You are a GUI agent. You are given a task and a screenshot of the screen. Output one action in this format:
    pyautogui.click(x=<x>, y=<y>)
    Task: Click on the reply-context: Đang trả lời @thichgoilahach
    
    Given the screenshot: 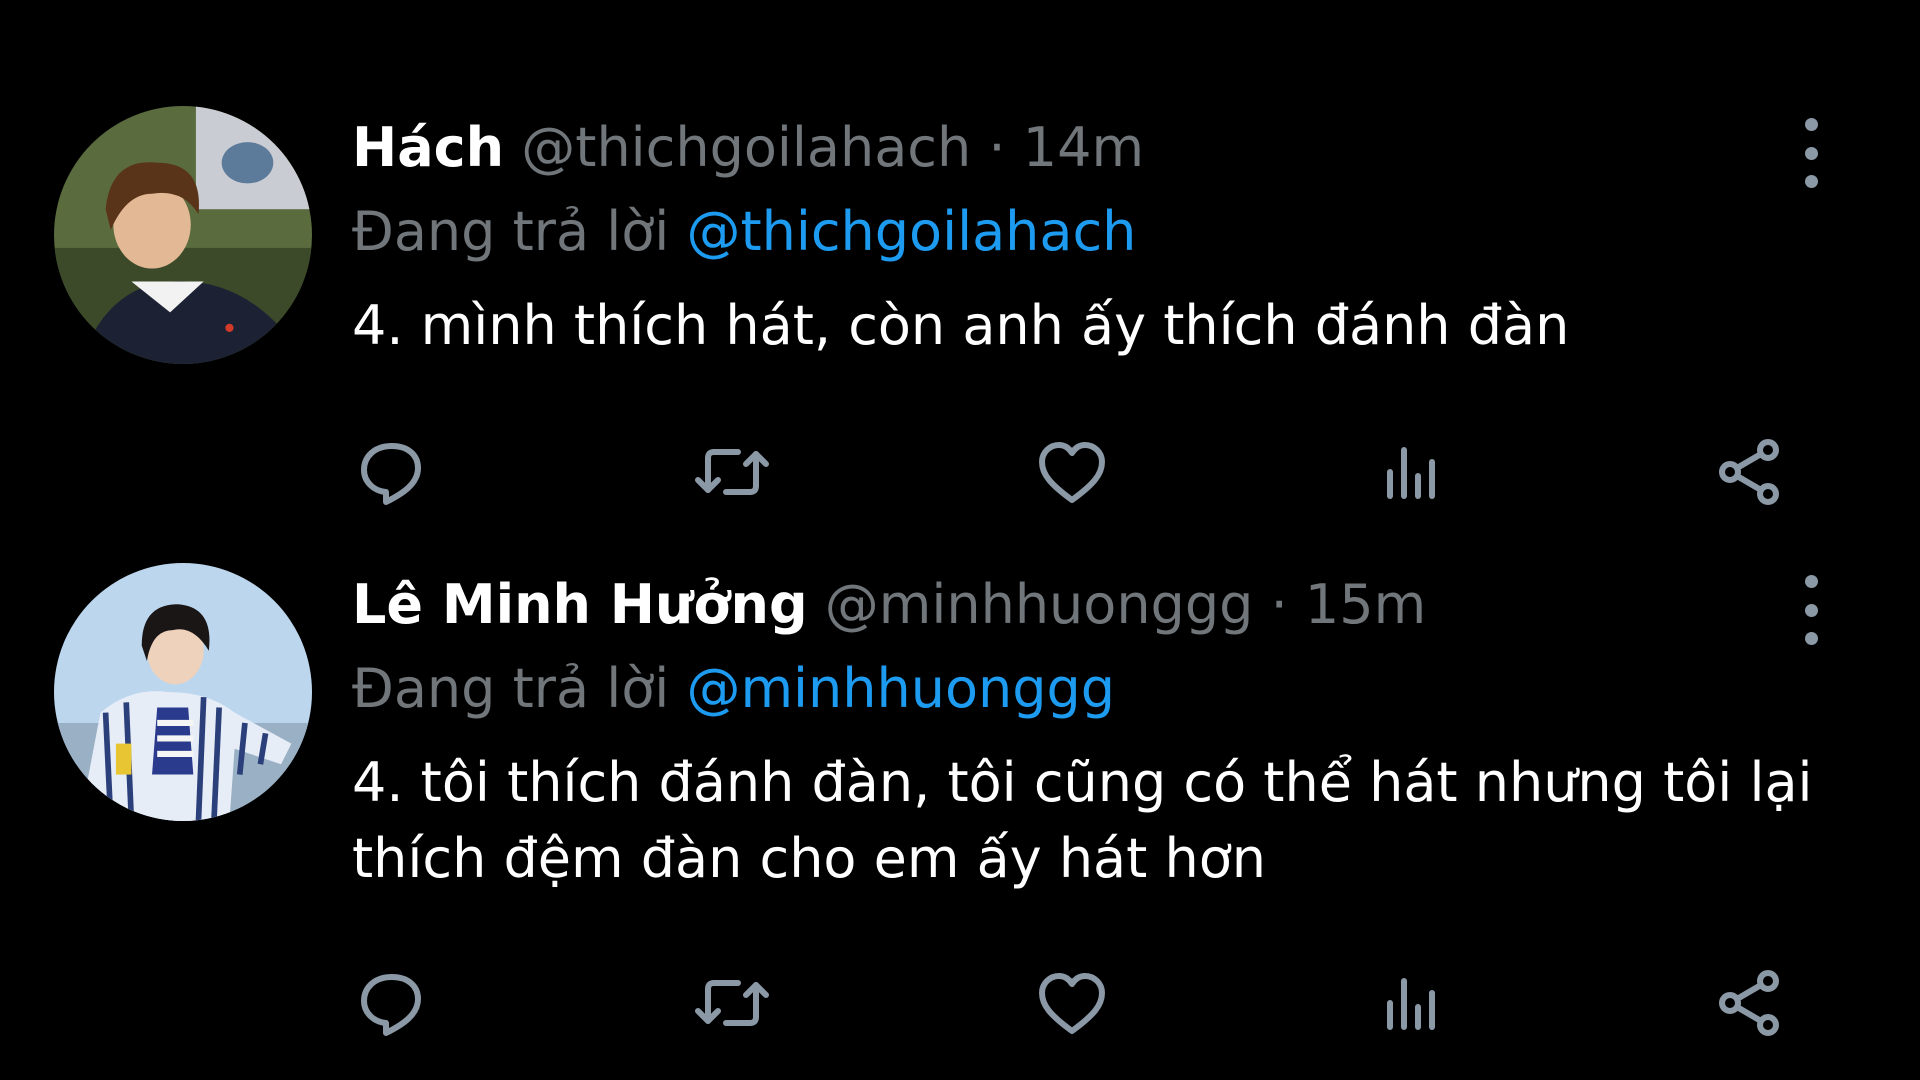 What is the action you would take?
    pyautogui.click(x=1092, y=232)
    